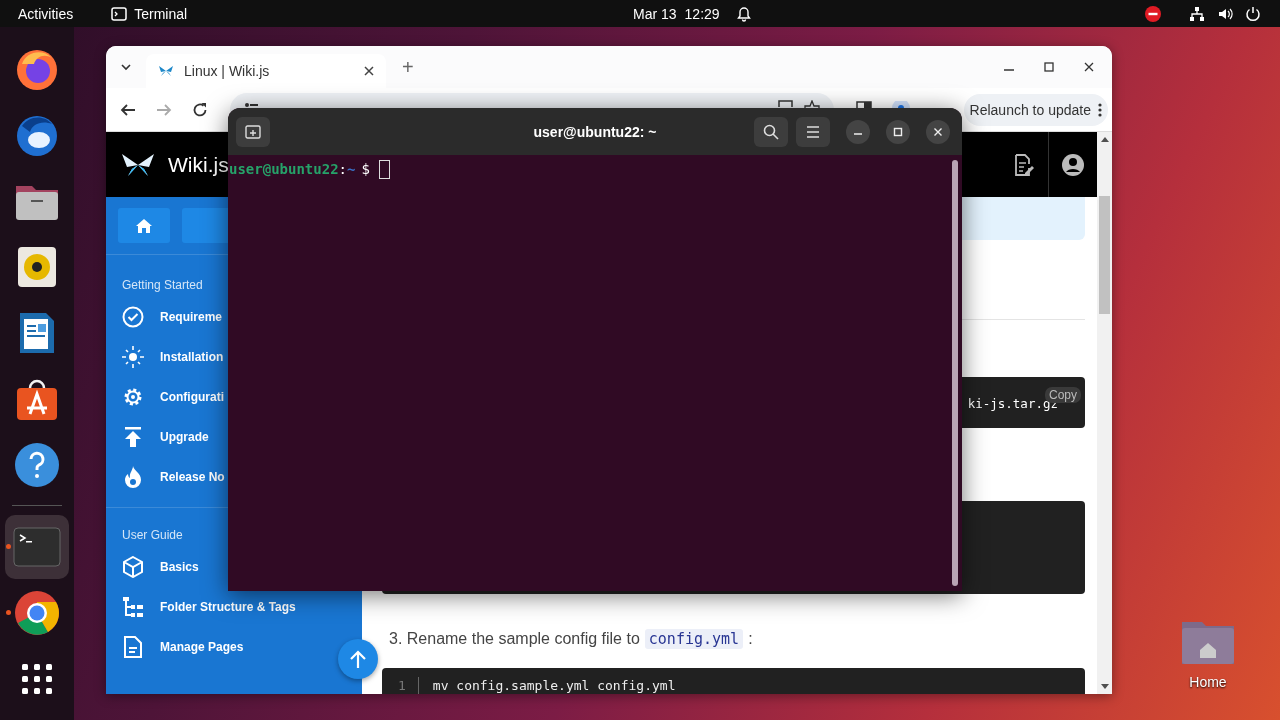 The image size is (1280, 720). Describe the element at coordinates (702, 13) in the screenshot. I see `clock-time: 12:29` at that location.